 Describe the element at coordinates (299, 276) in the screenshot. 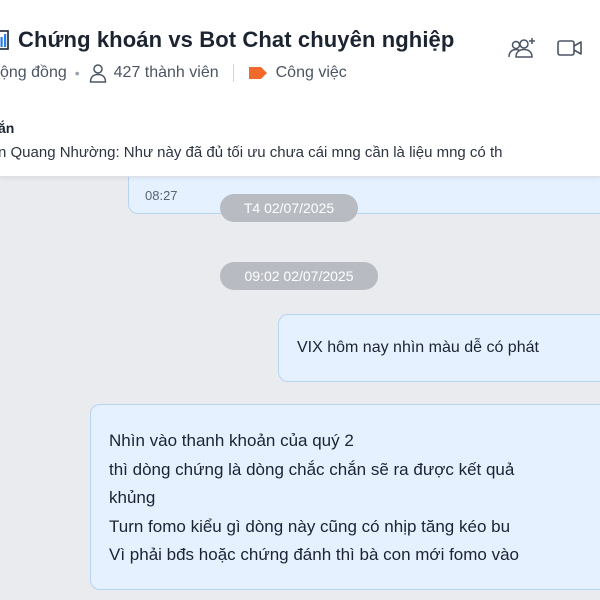

I see `time-separator: 09:02 02/07/2025` at that location.